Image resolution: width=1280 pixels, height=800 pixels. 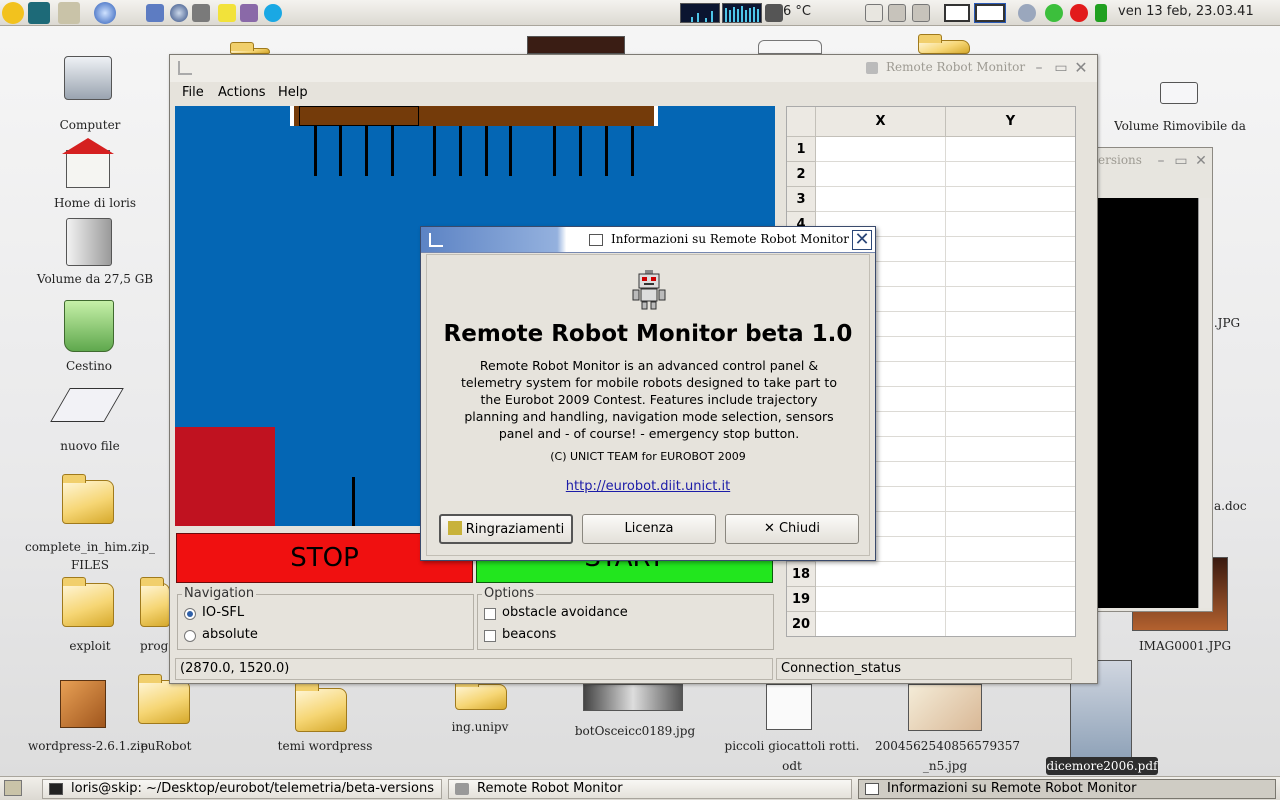 What do you see at coordinates (273, 13) in the screenshot?
I see `skype-launcher-icon` at bounding box center [273, 13].